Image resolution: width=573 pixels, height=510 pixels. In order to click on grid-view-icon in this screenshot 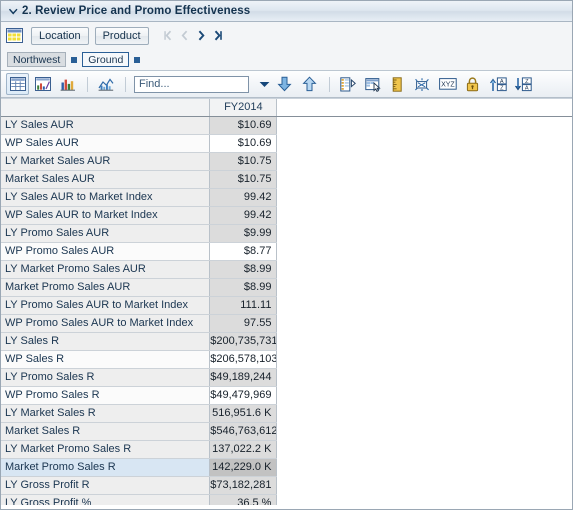, I will do `click(17, 84)`.